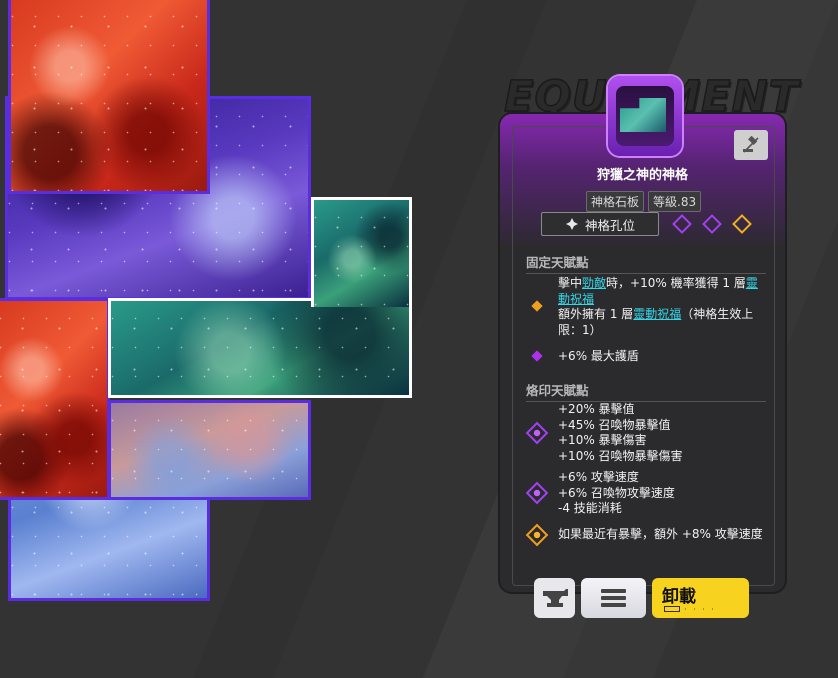 The height and width of the screenshot is (678, 838). What do you see at coordinates (55, 399) in the screenshot?
I see `slate-tile-red-bottom` at bounding box center [55, 399].